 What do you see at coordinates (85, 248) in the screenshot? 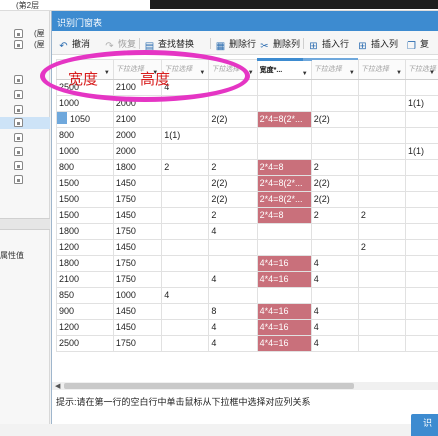
I see `table-cell: 1200` at bounding box center [85, 248].